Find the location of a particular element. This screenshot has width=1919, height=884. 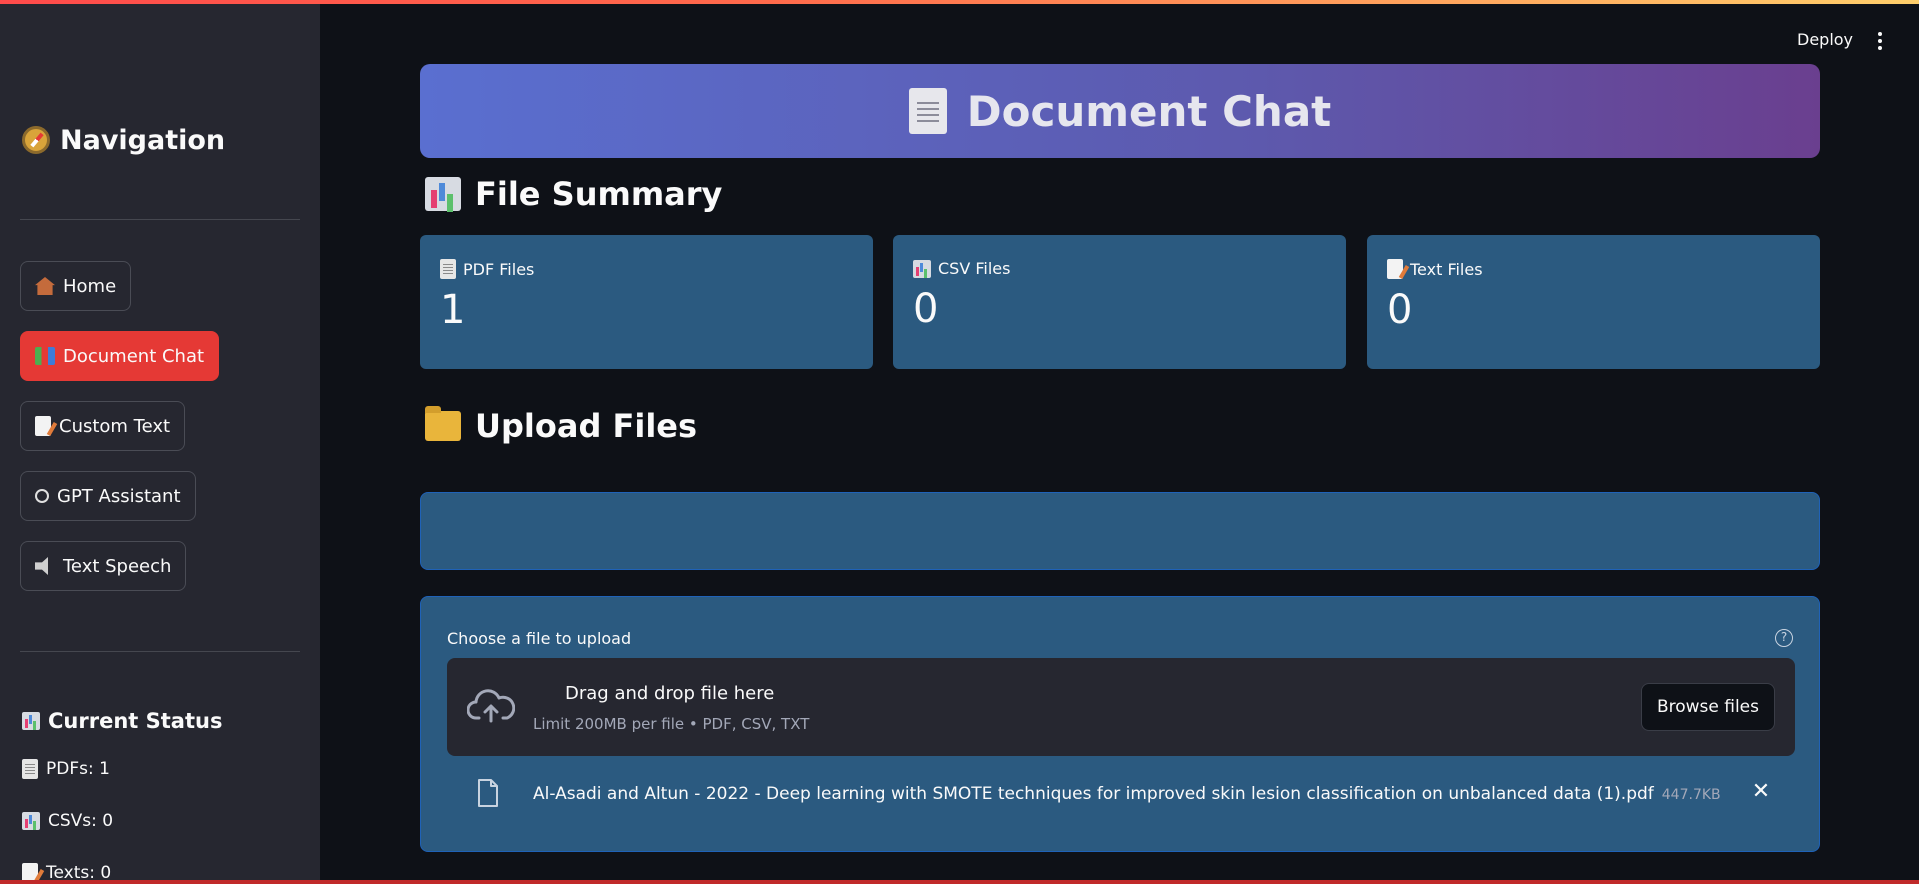

nav-button-custom-text: Custom Text is located at coordinates (103, 426).